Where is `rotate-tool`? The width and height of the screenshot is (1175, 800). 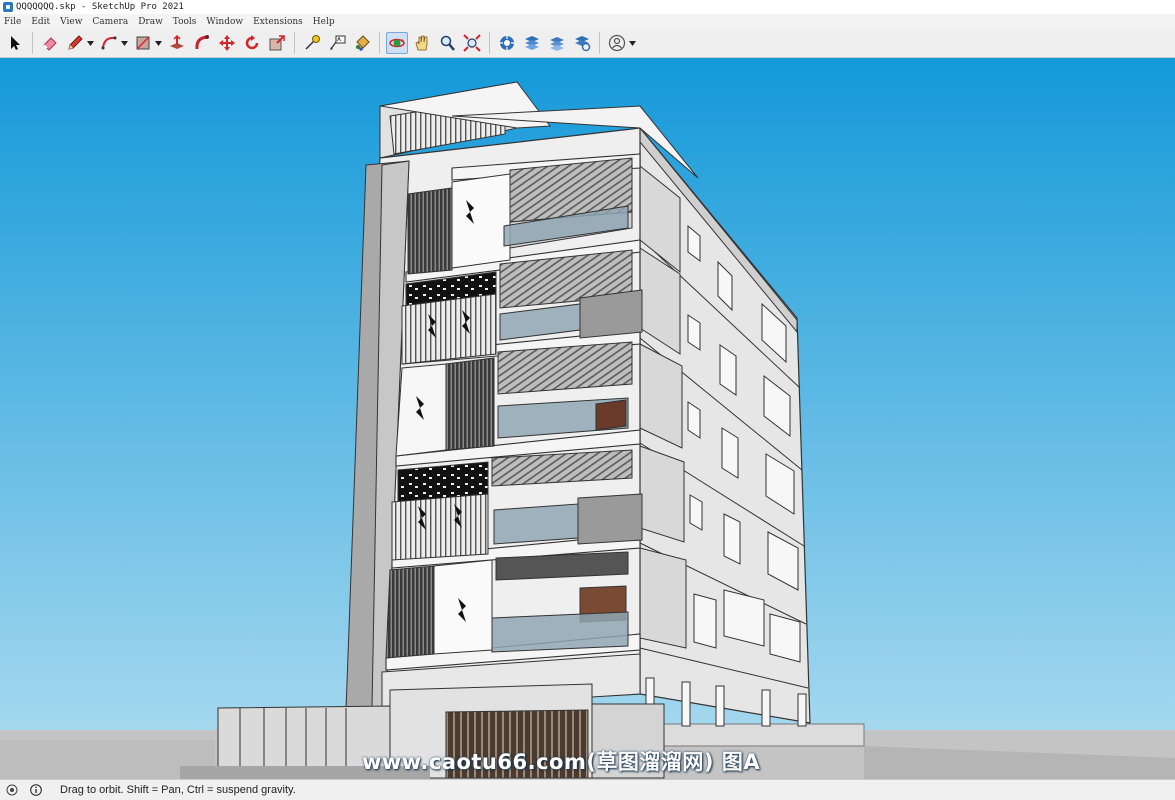 rotate-tool is located at coordinates (252, 43).